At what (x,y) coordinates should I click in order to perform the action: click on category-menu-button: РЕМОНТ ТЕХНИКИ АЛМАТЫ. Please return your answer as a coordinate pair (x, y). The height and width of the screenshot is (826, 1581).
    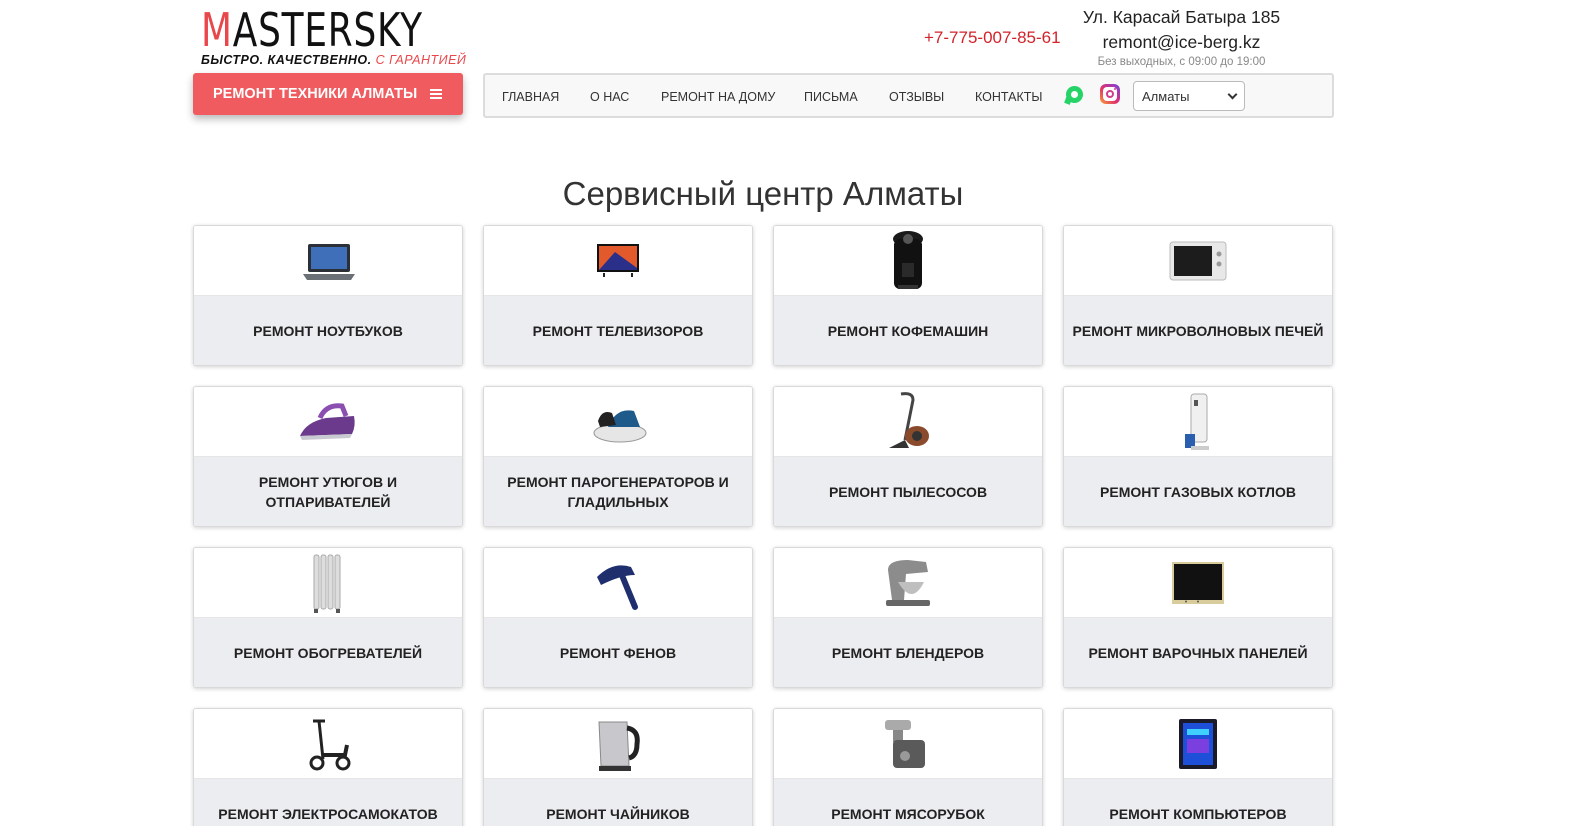
    Looking at the image, I should click on (328, 94).